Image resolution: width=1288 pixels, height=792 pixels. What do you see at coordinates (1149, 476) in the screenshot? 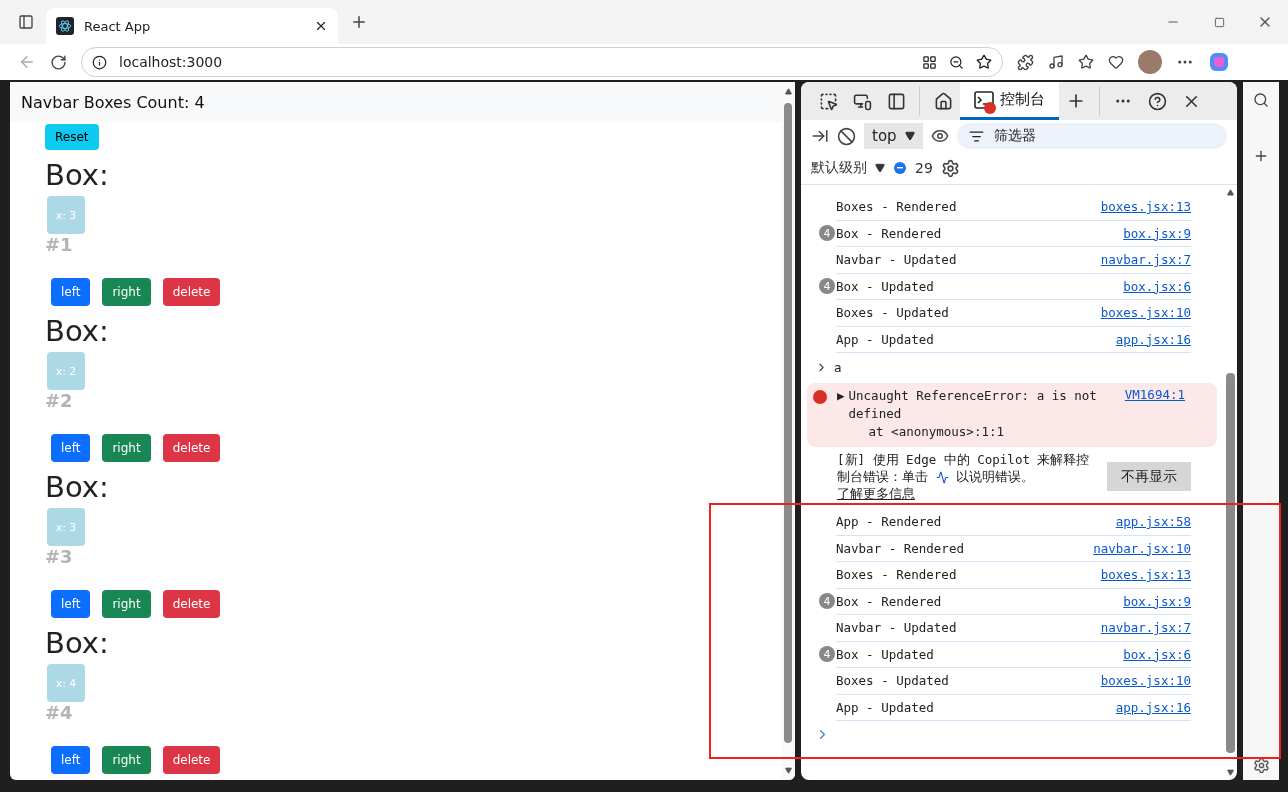
I see `dismiss-button: 不再显示` at bounding box center [1149, 476].